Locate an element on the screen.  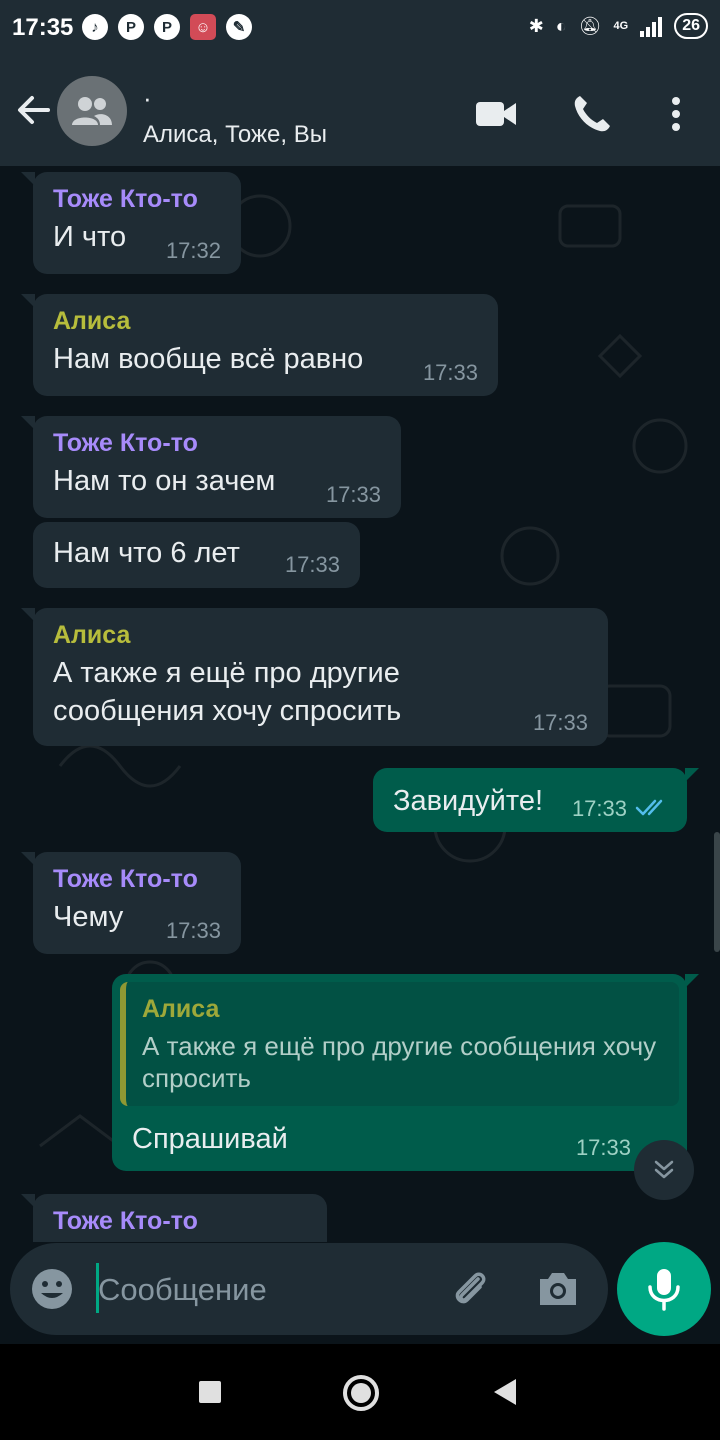
broom-icon: ✎ is located at coordinates (239, 27).